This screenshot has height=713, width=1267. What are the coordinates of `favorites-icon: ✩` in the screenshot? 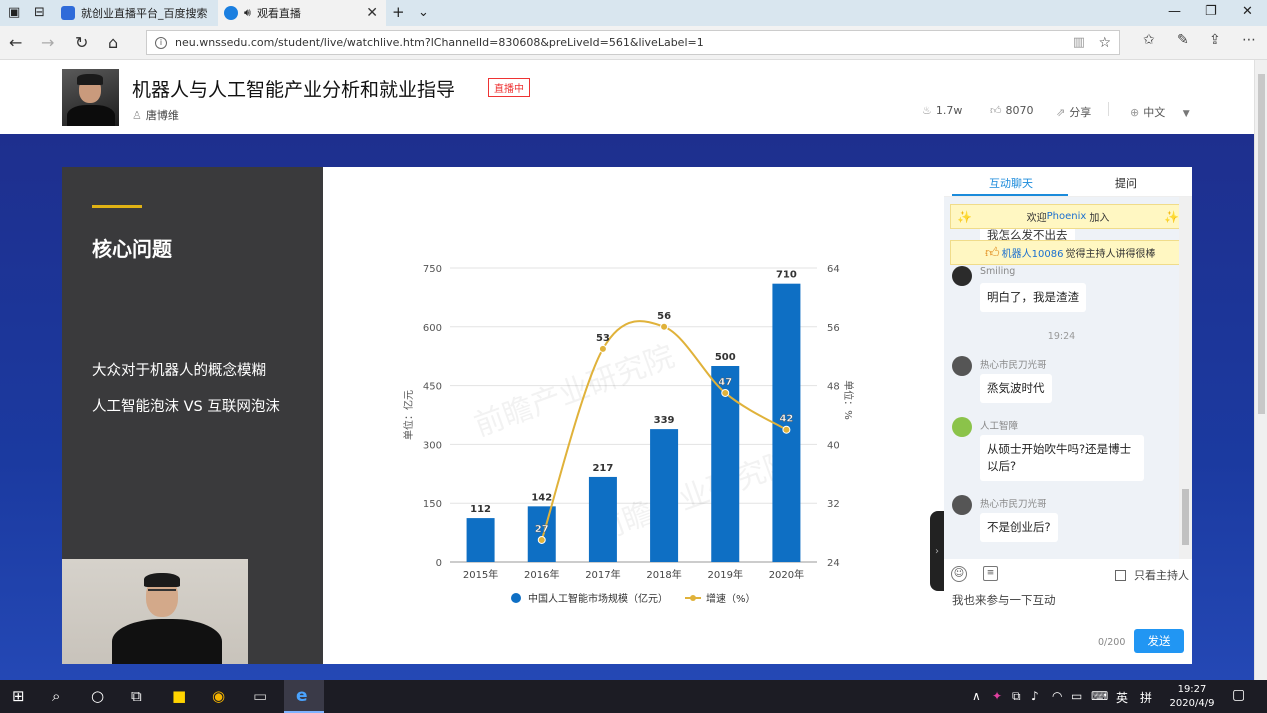 It's located at (1149, 40).